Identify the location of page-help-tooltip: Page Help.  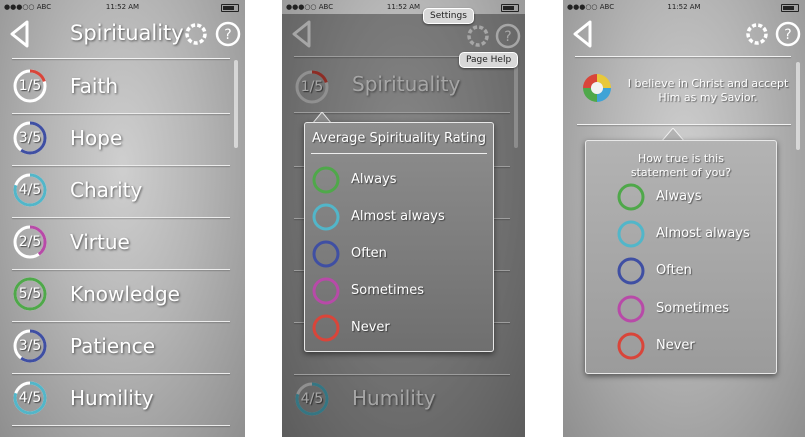
(489, 60).